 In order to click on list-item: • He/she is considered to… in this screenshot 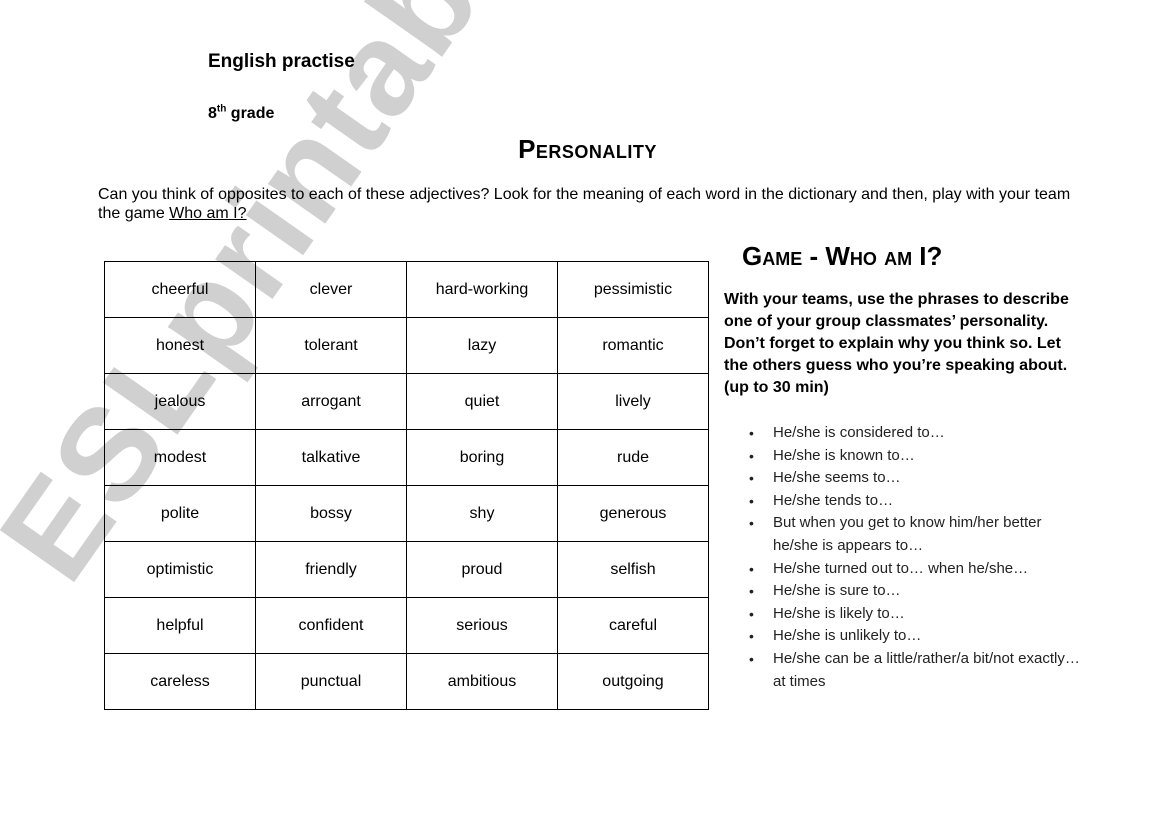, I will do `click(912, 433)`.